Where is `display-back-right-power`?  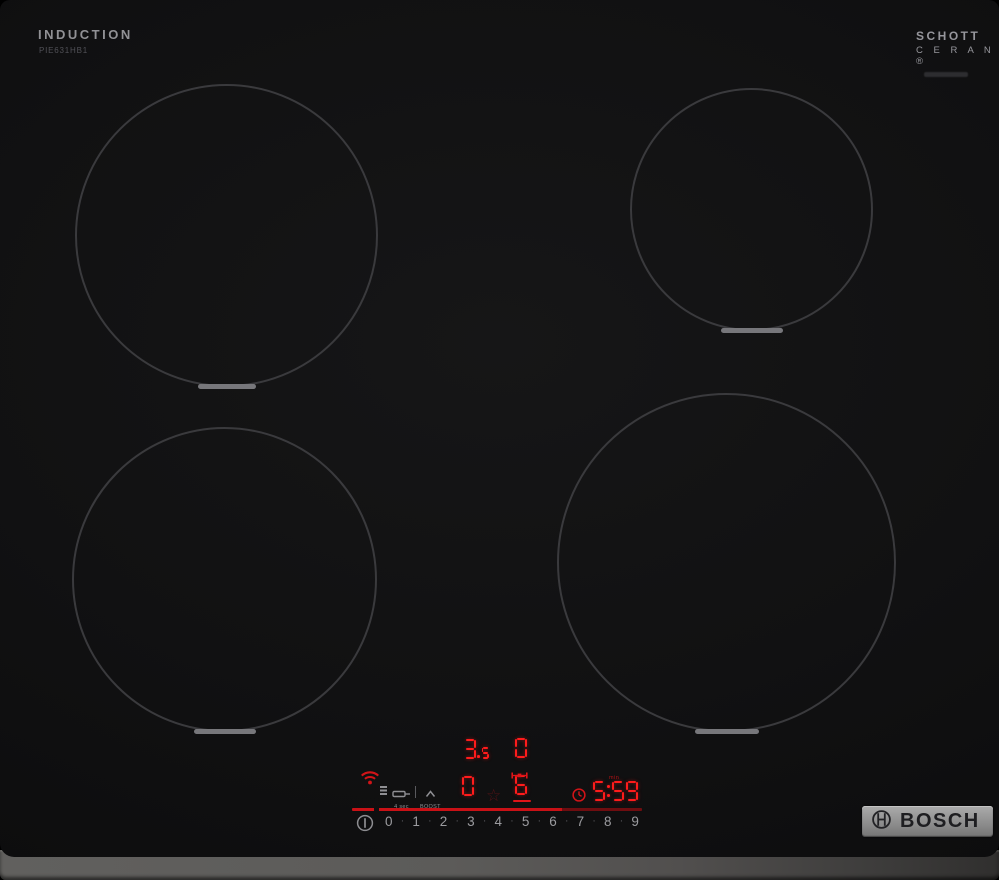 display-back-right-power is located at coordinates (521, 748).